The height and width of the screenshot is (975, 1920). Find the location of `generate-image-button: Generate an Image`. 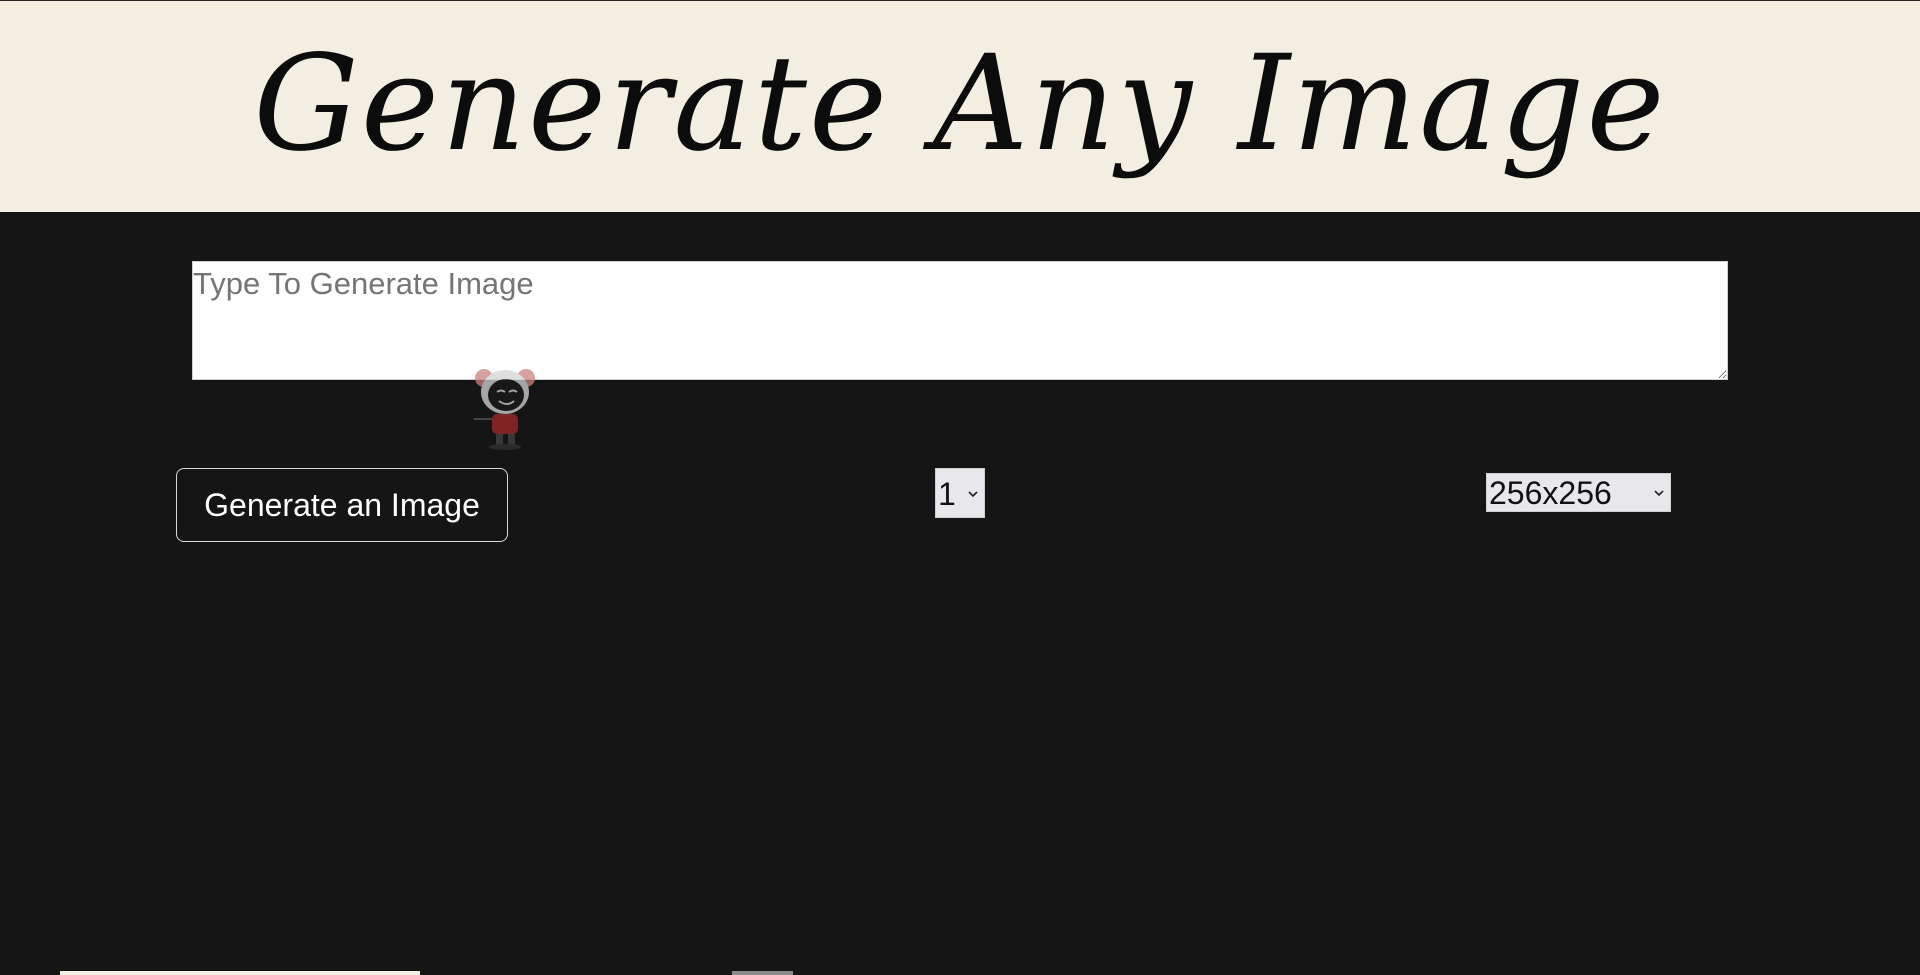

generate-image-button: Generate an Image is located at coordinates (342, 505).